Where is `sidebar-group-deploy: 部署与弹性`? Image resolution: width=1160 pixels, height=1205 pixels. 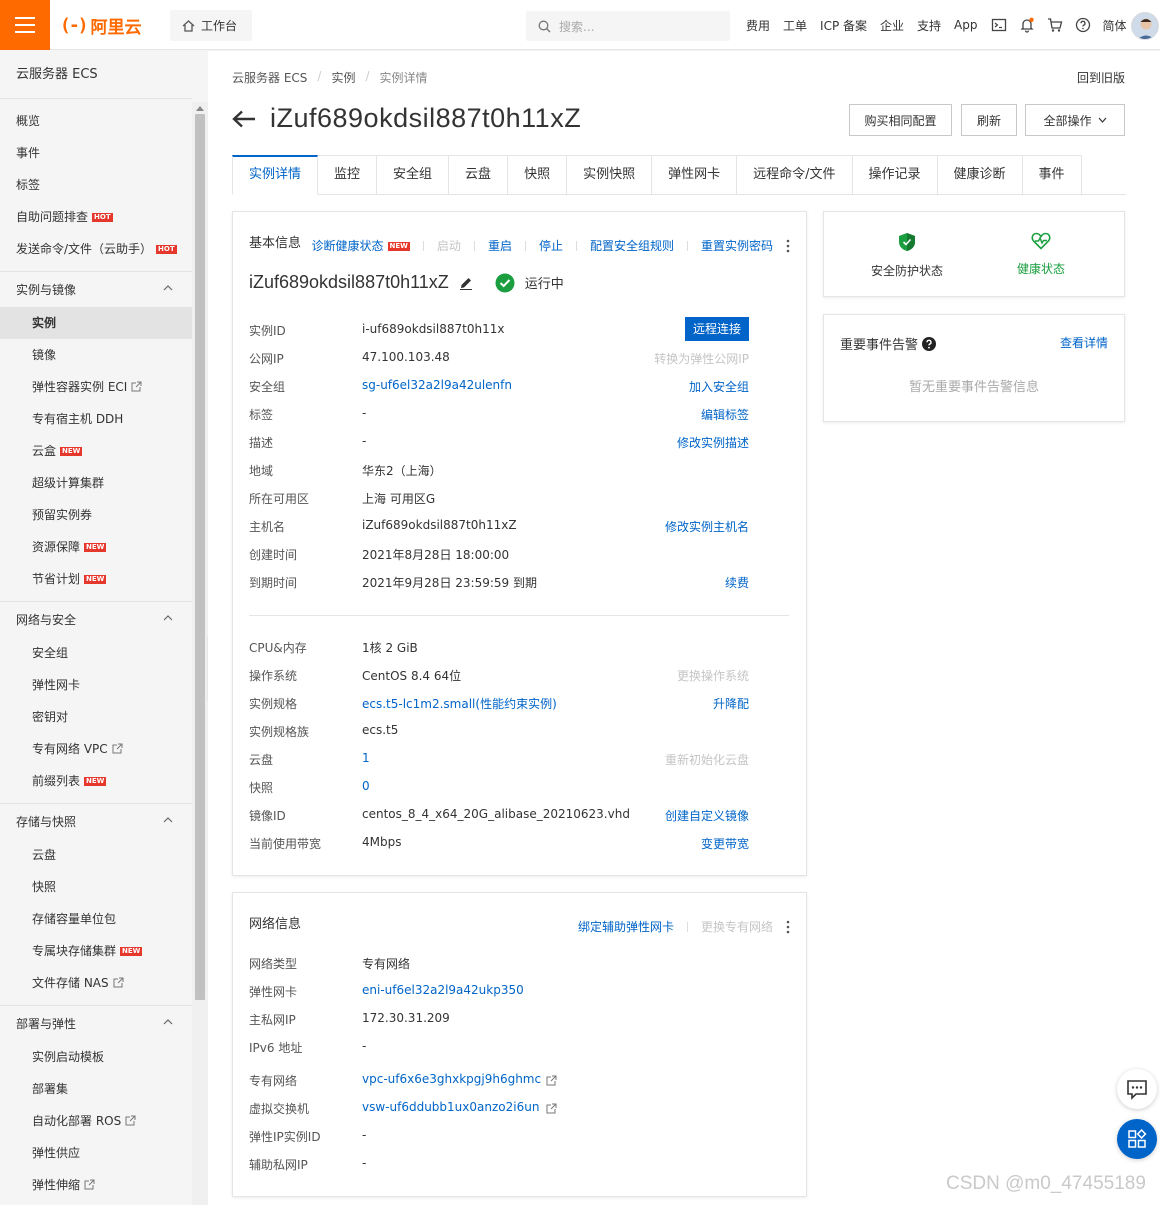 sidebar-group-deploy: 部署与弹性 is located at coordinates (96, 1023).